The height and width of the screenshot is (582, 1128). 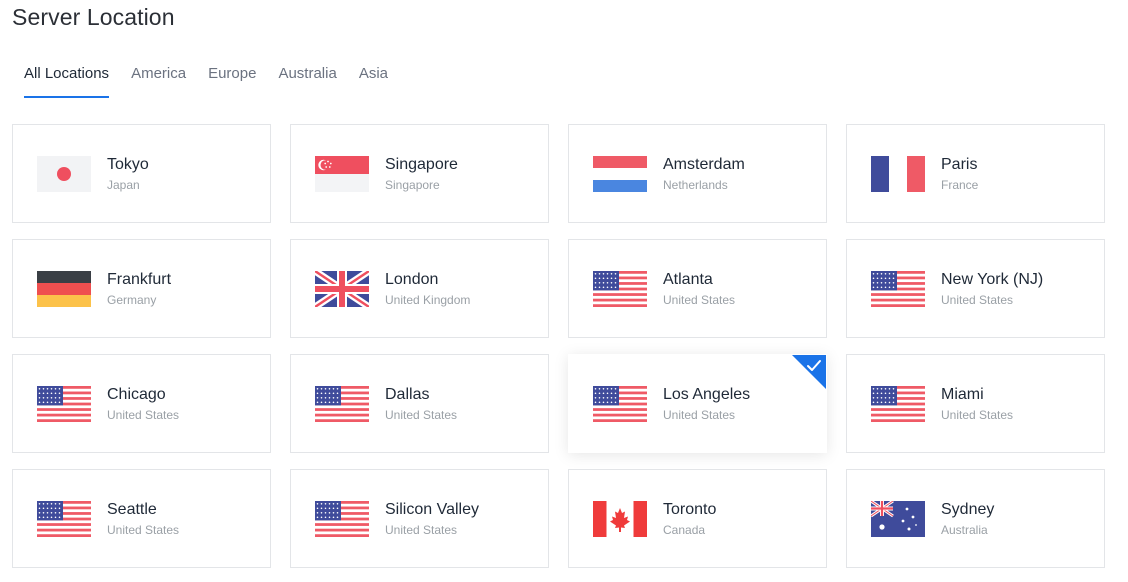 I want to click on location-card: Silicon Valley United States, so click(x=419, y=518).